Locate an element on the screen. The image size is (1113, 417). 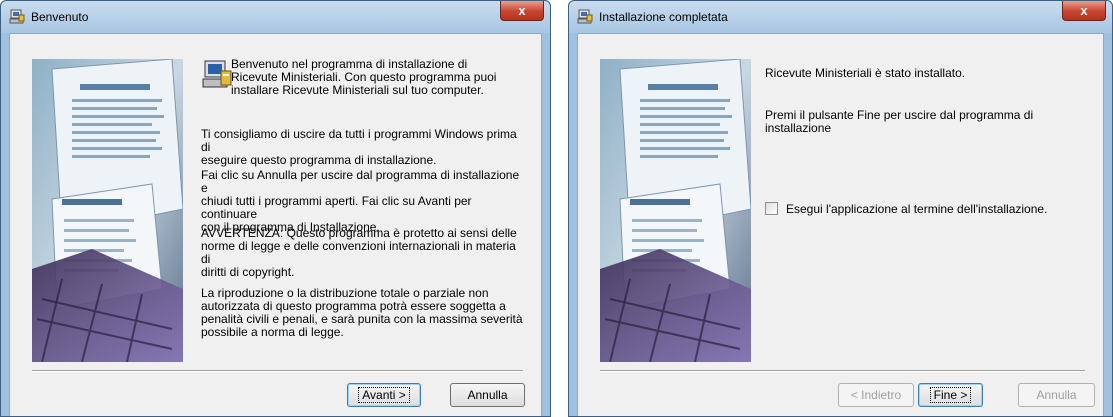
back-button-label: < Indietro is located at coordinates (876, 395).